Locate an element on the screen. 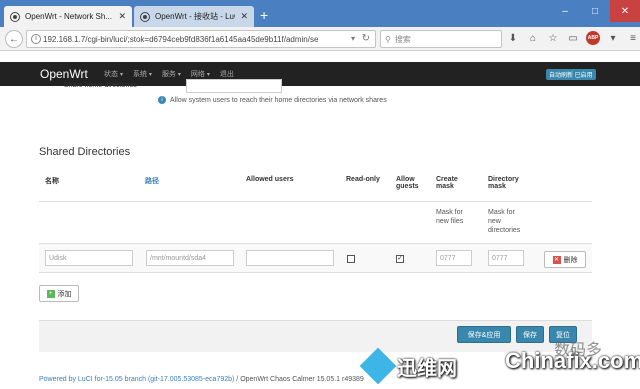 This screenshot has width=640, height=389. name-input: Udisk is located at coordinates (89, 258).